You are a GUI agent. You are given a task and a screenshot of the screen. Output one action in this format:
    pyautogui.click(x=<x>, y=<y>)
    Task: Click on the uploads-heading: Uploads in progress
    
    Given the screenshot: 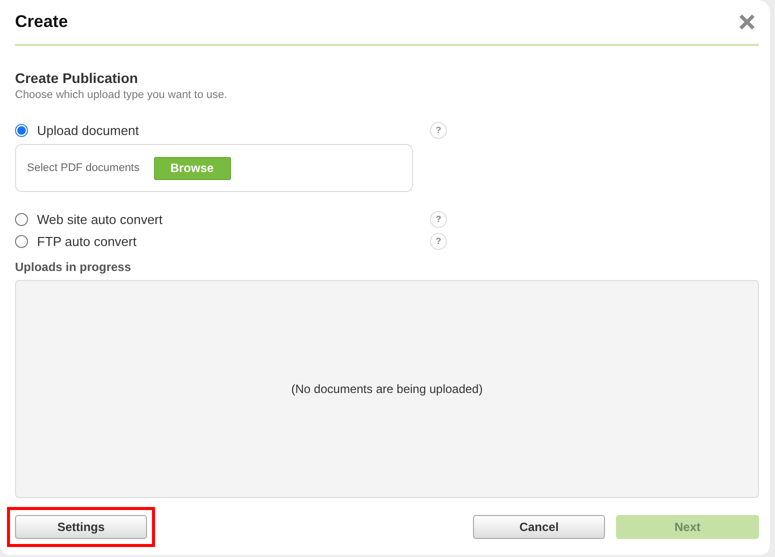 What is the action you would take?
    pyautogui.click(x=73, y=267)
    